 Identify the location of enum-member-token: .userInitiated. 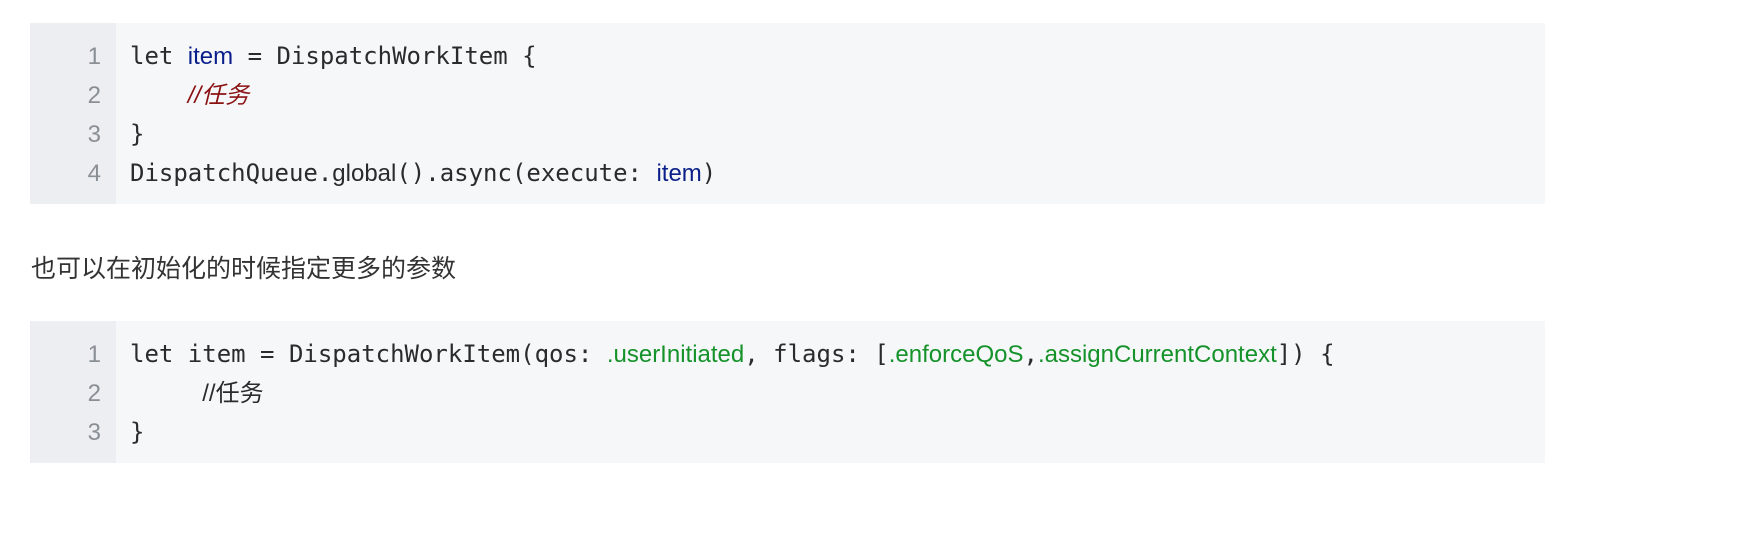
(675, 354).